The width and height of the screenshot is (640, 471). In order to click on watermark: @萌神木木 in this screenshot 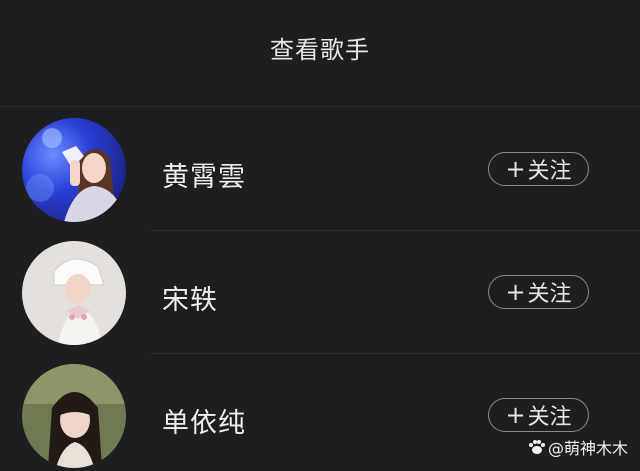, I will do `click(578, 447)`.